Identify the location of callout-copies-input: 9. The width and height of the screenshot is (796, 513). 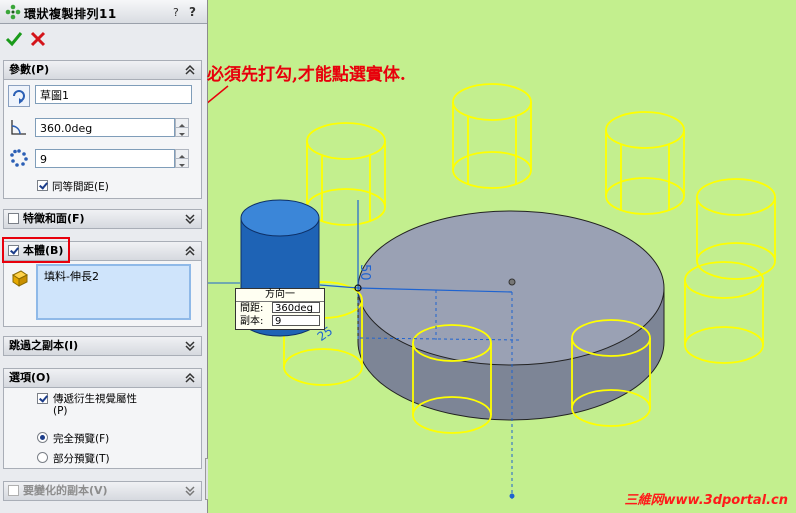
(296, 321).